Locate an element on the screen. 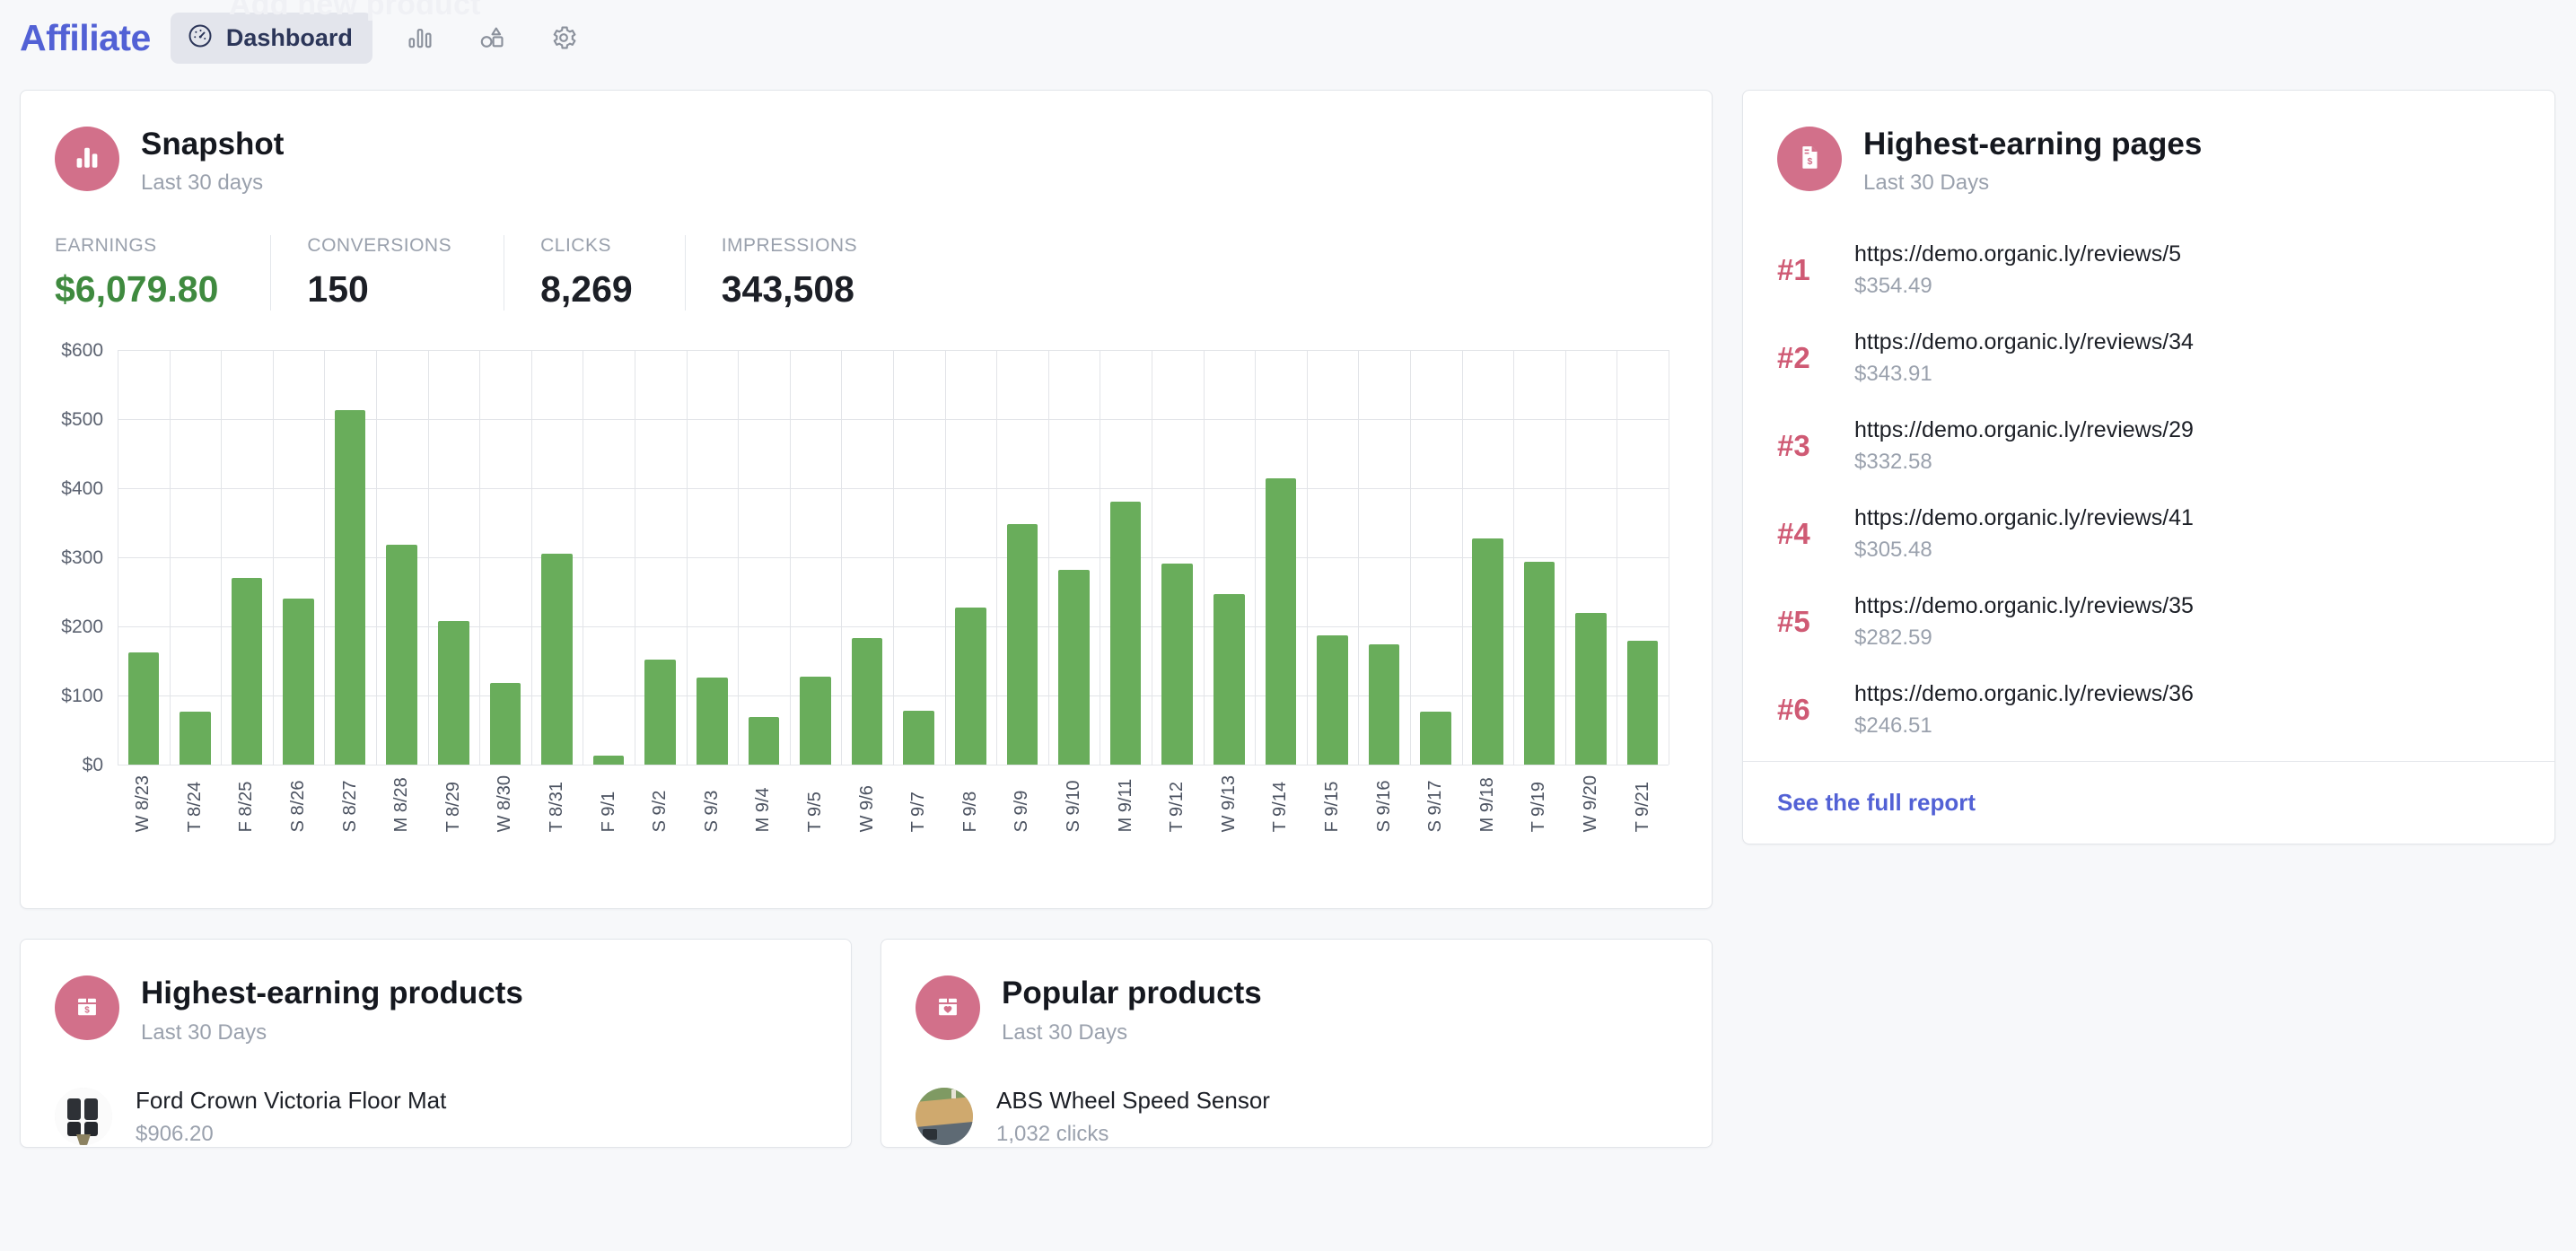 The width and height of the screenshot is (2576, 1251). chart-y-tick-label: $600 is located at coordinates (82, 351).